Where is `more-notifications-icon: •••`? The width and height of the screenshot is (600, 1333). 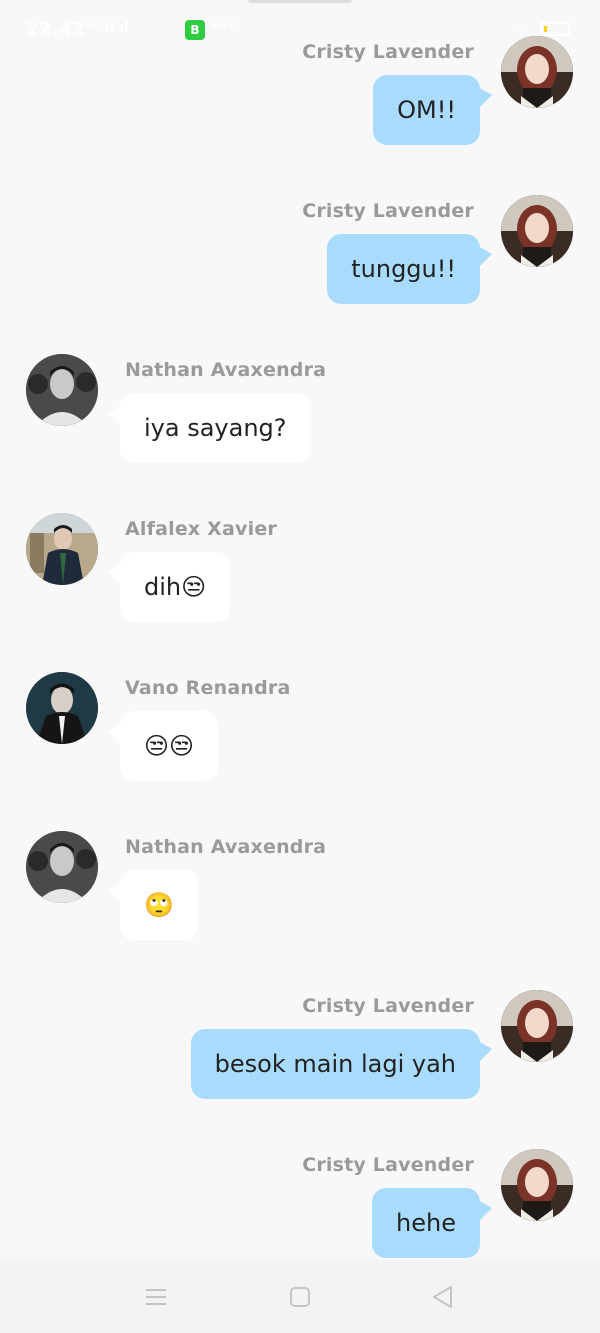 more-notifications-icon: ••• is located at coordinates (223, 26).